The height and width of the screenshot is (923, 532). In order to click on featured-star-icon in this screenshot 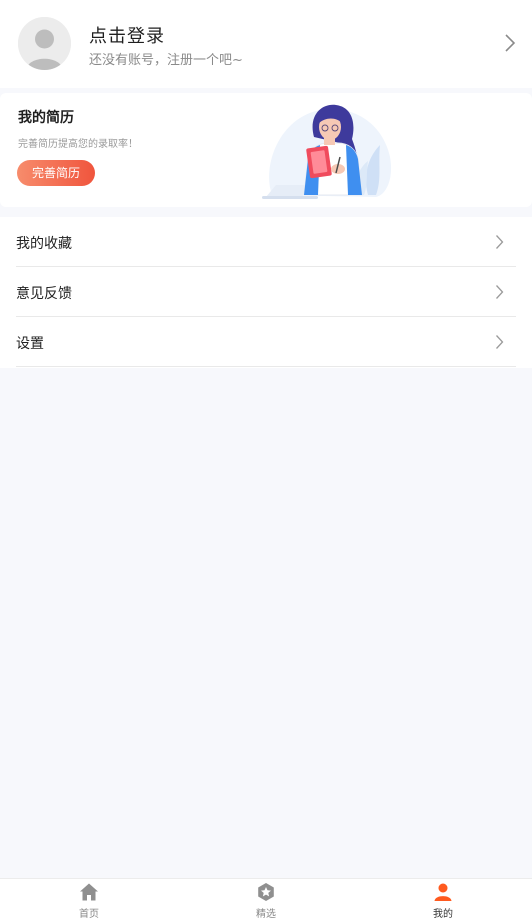, I will do `click(266, 892)`.